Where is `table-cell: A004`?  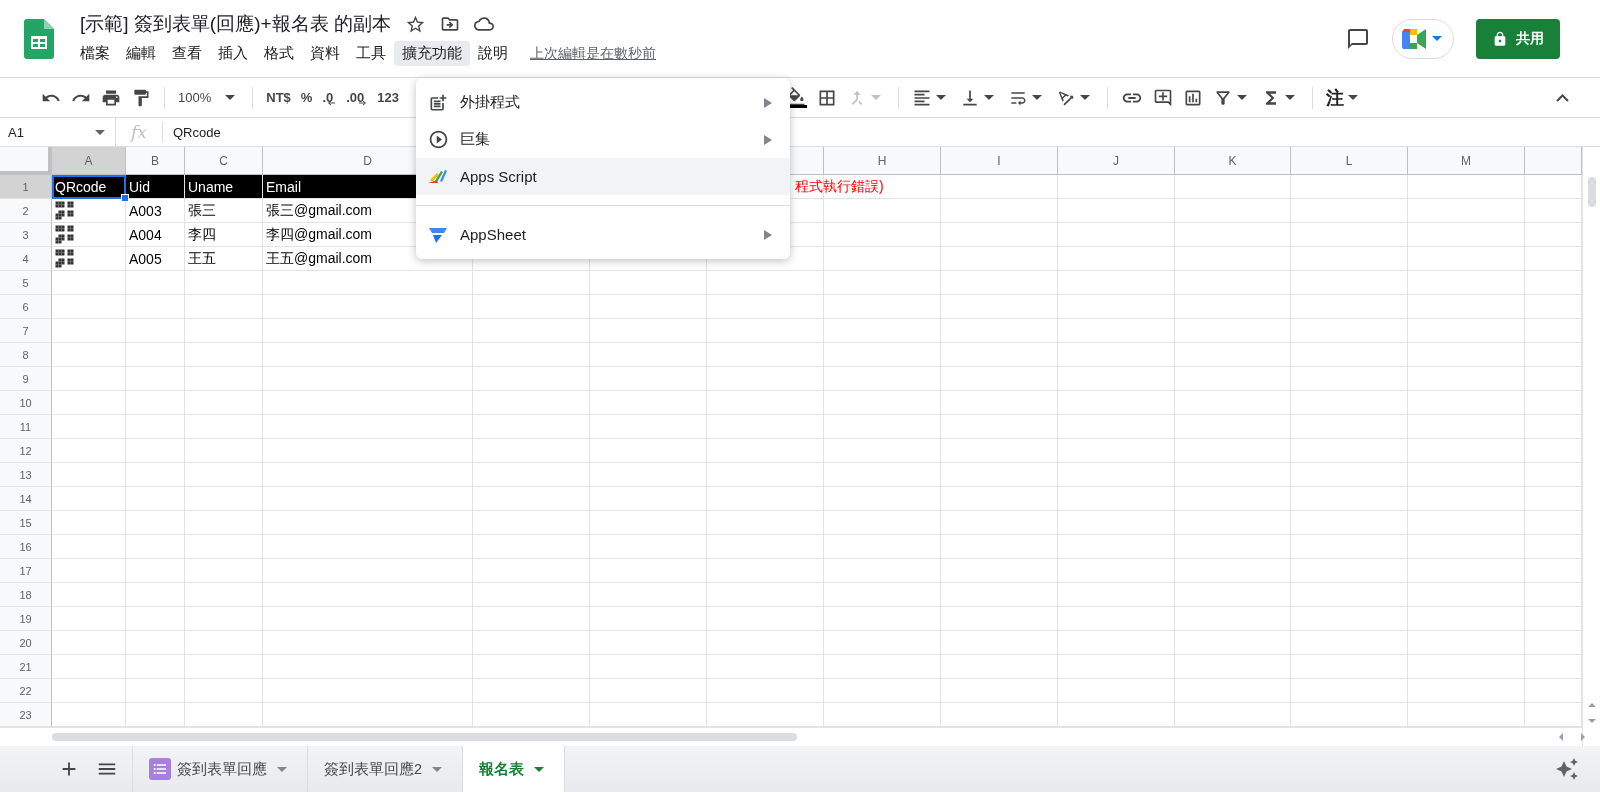 table-cell: A004 is located at coordinates (155, 235).